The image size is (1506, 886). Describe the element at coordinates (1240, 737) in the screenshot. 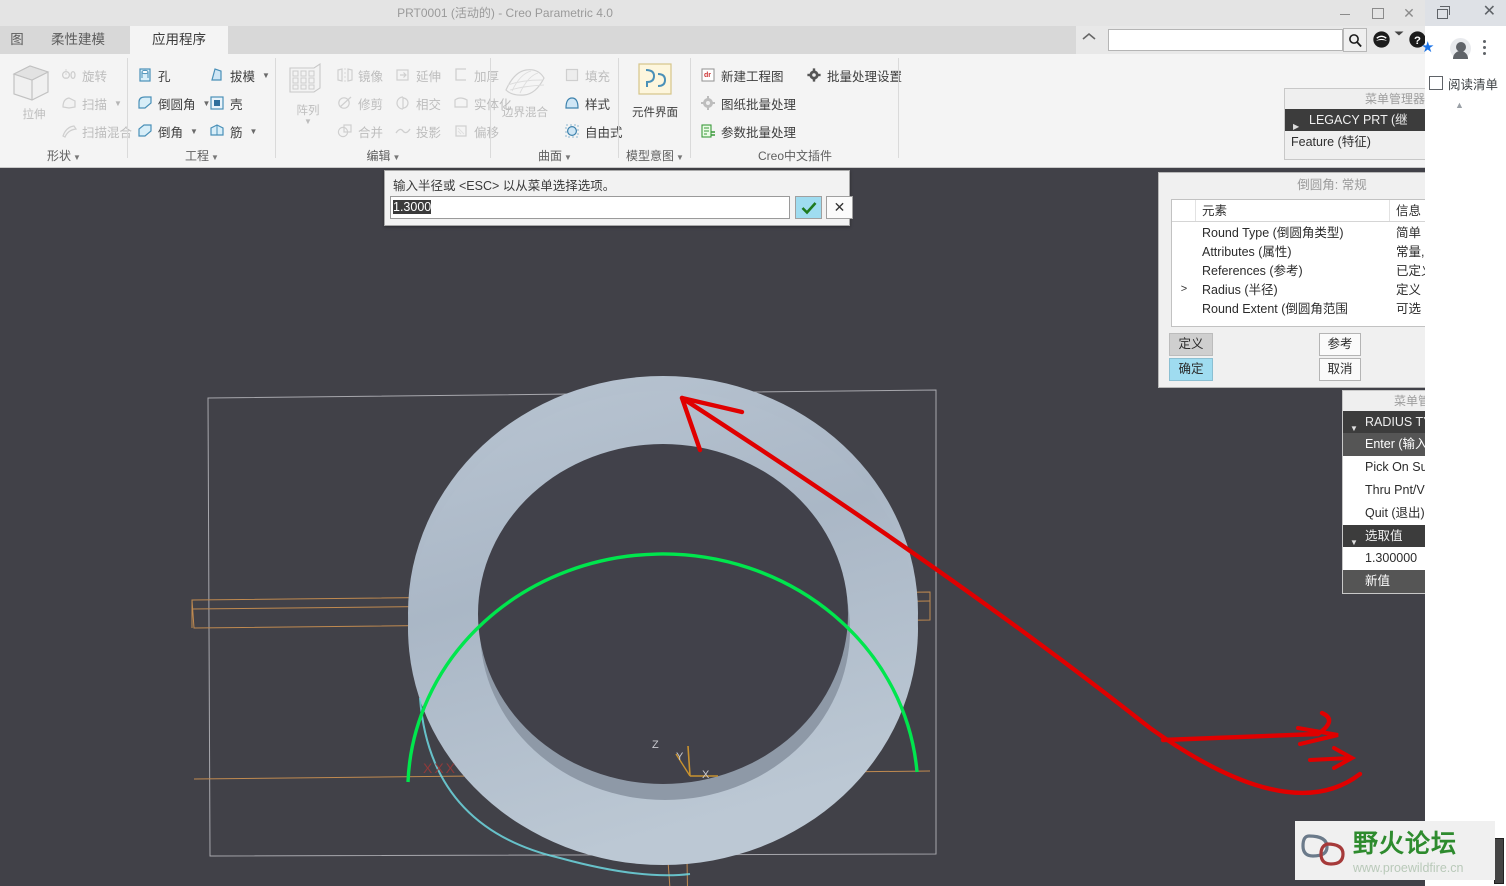

I see `annotation-line-value` at that location.